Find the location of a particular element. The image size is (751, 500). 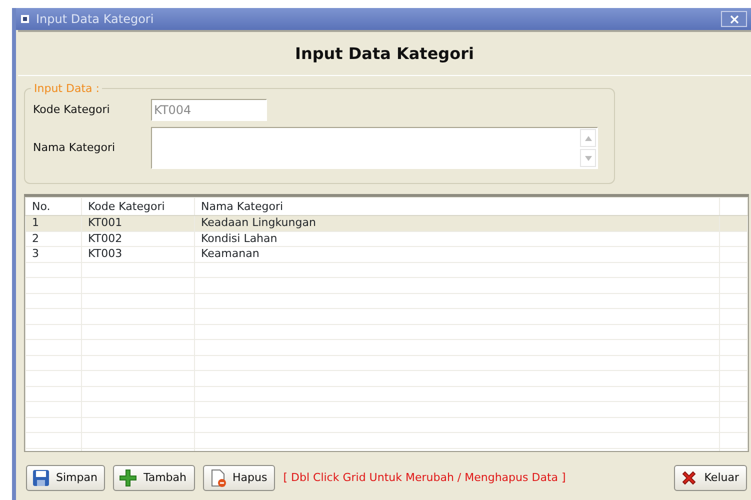

plus-icon is located at coordinates (128, 478).